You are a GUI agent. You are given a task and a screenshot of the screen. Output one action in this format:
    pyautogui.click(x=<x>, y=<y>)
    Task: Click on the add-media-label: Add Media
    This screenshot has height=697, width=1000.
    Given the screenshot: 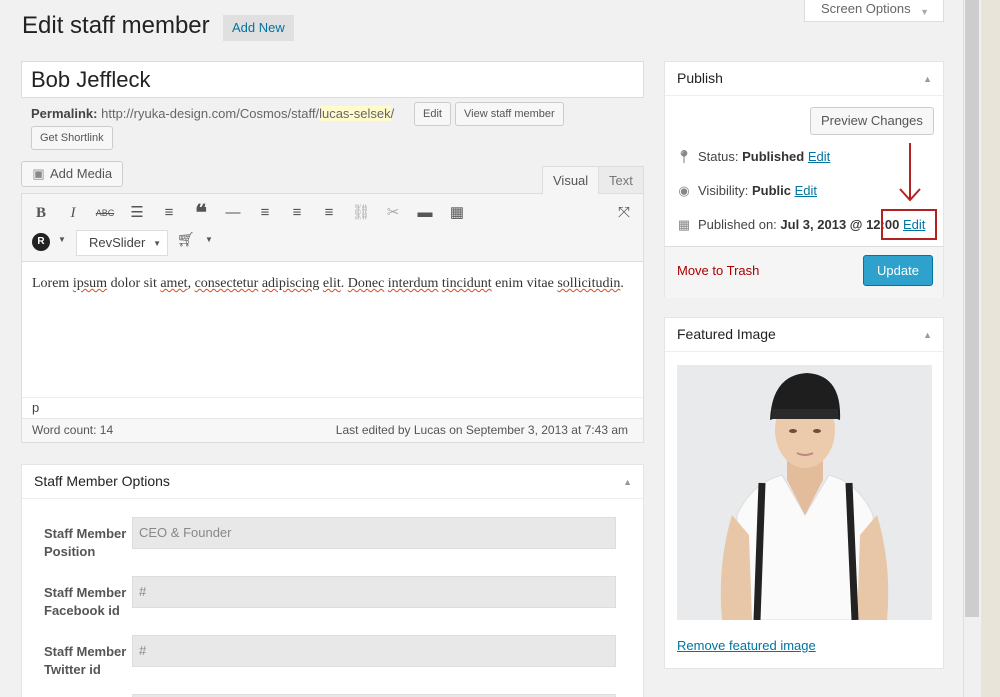 What is the action you would take?
    pyautogui.click(x=81, y=173)
    